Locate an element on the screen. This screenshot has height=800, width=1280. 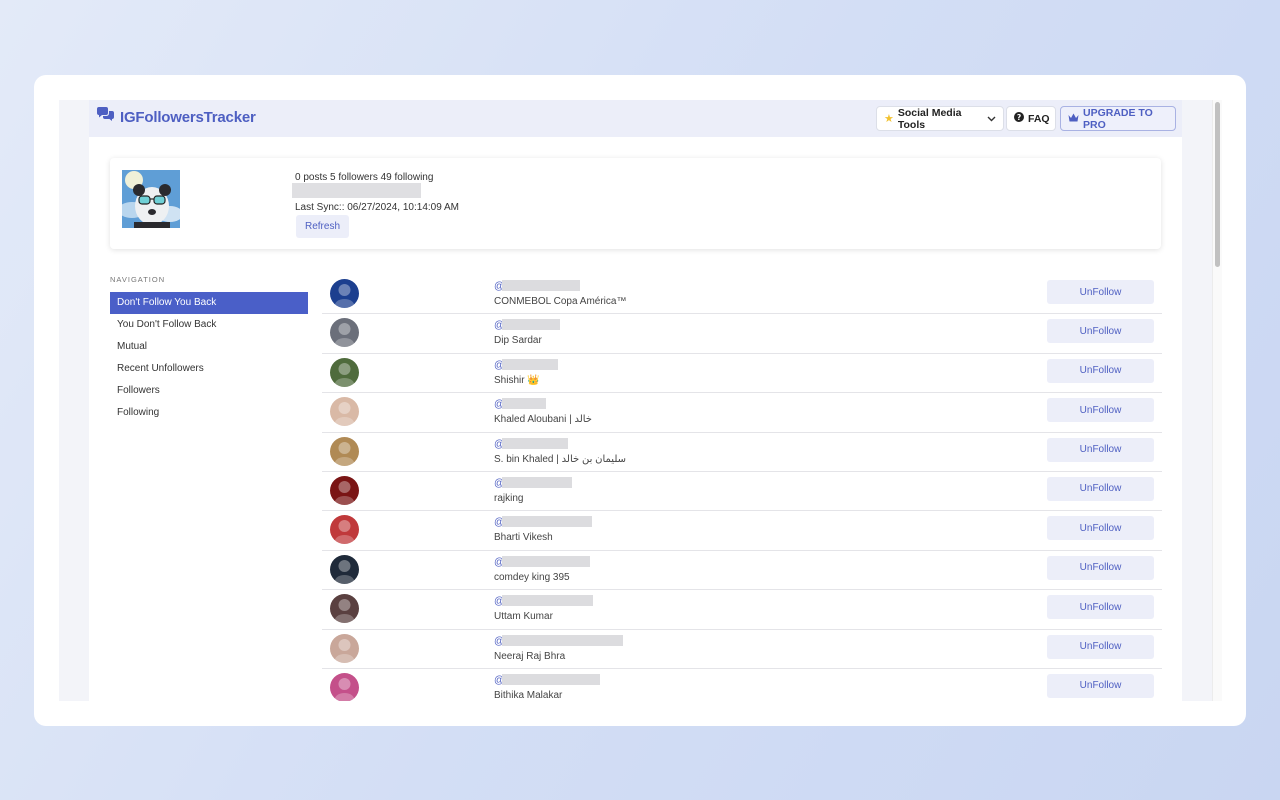
faq-button: ? FAQ is located at coordinates (1031, 118).